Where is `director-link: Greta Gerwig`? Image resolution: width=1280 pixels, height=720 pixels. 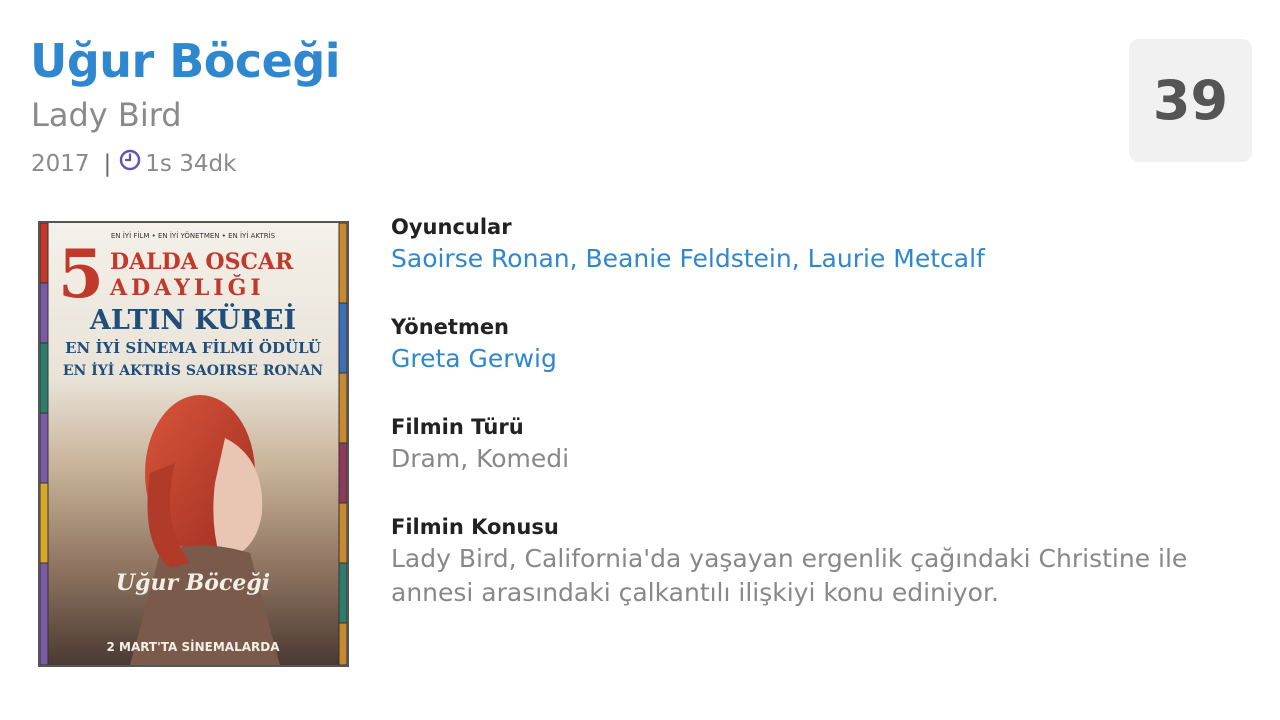 director-link: Greta Gerwig is located at coordinates (474, 358).